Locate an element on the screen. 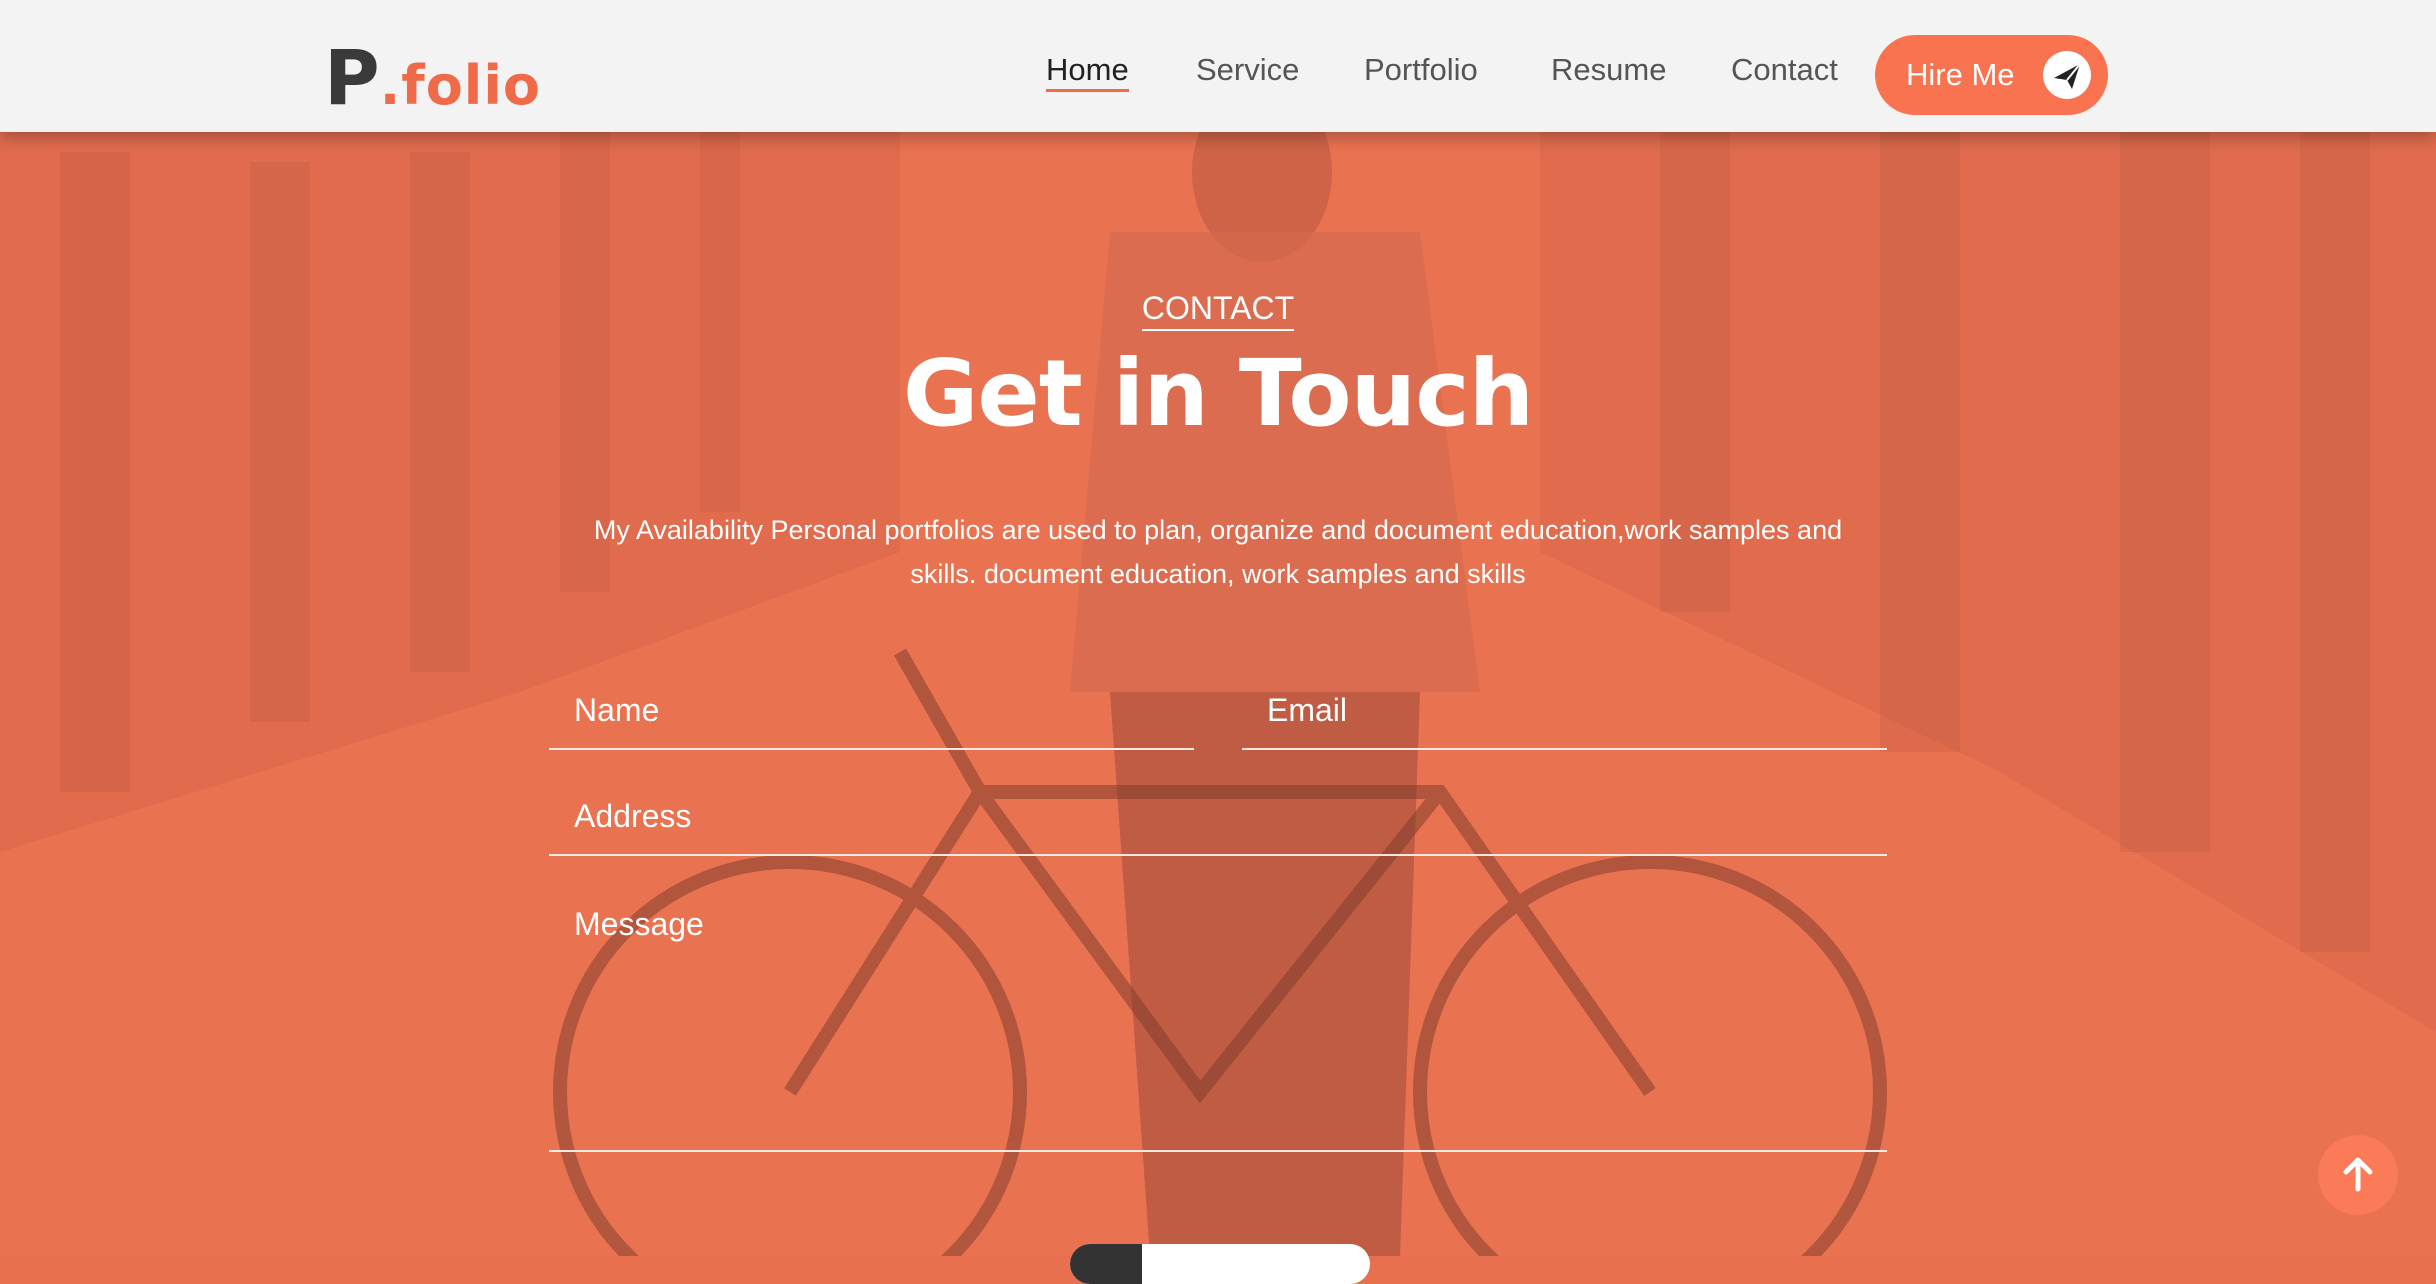 The width and height of the screenshot is (2436, 1284). message-field is located at coordinates (1218, 1018).